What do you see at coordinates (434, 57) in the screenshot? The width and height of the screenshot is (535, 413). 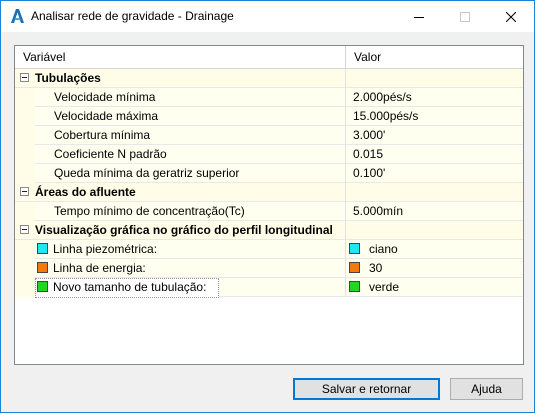 I see `column-header-value: Valor` at bounding box center [434, 57].